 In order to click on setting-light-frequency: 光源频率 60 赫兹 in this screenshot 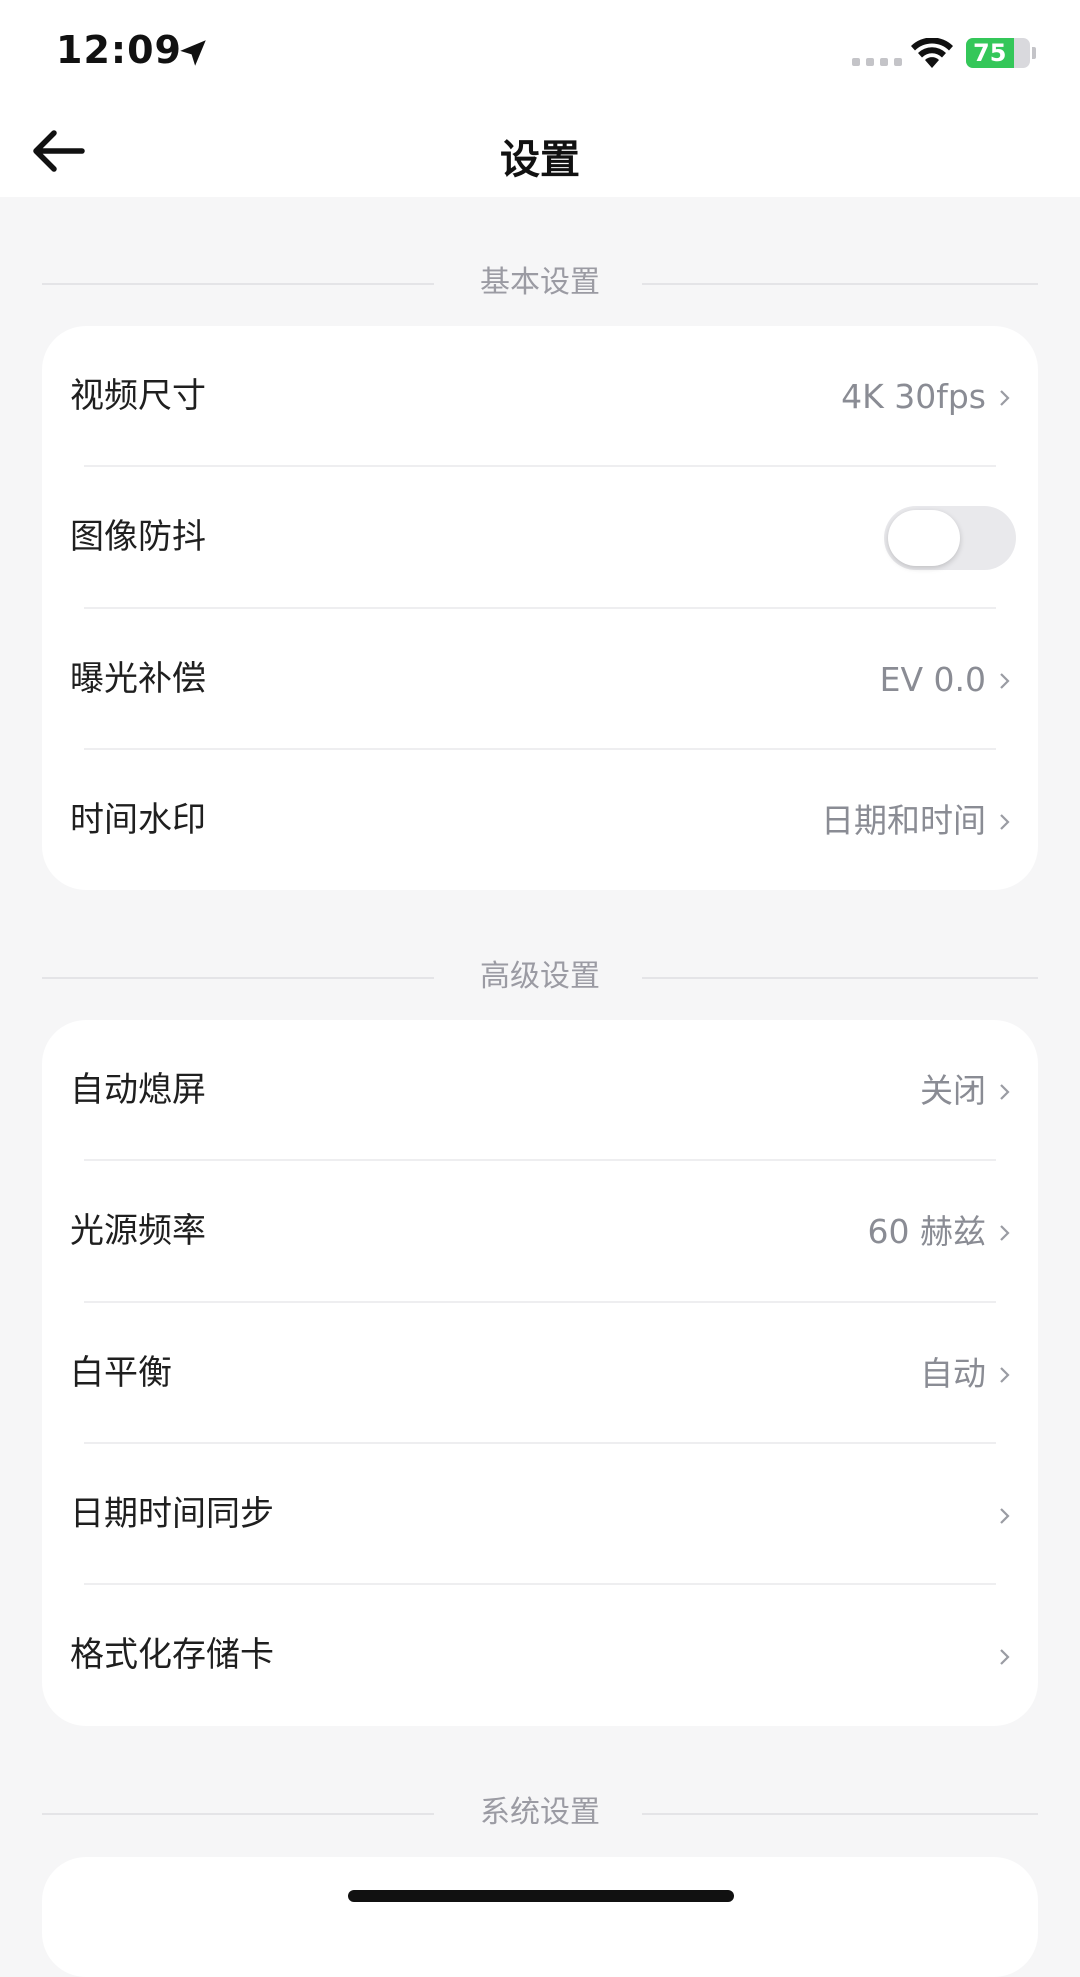, I will do `click(540, 1231)`.